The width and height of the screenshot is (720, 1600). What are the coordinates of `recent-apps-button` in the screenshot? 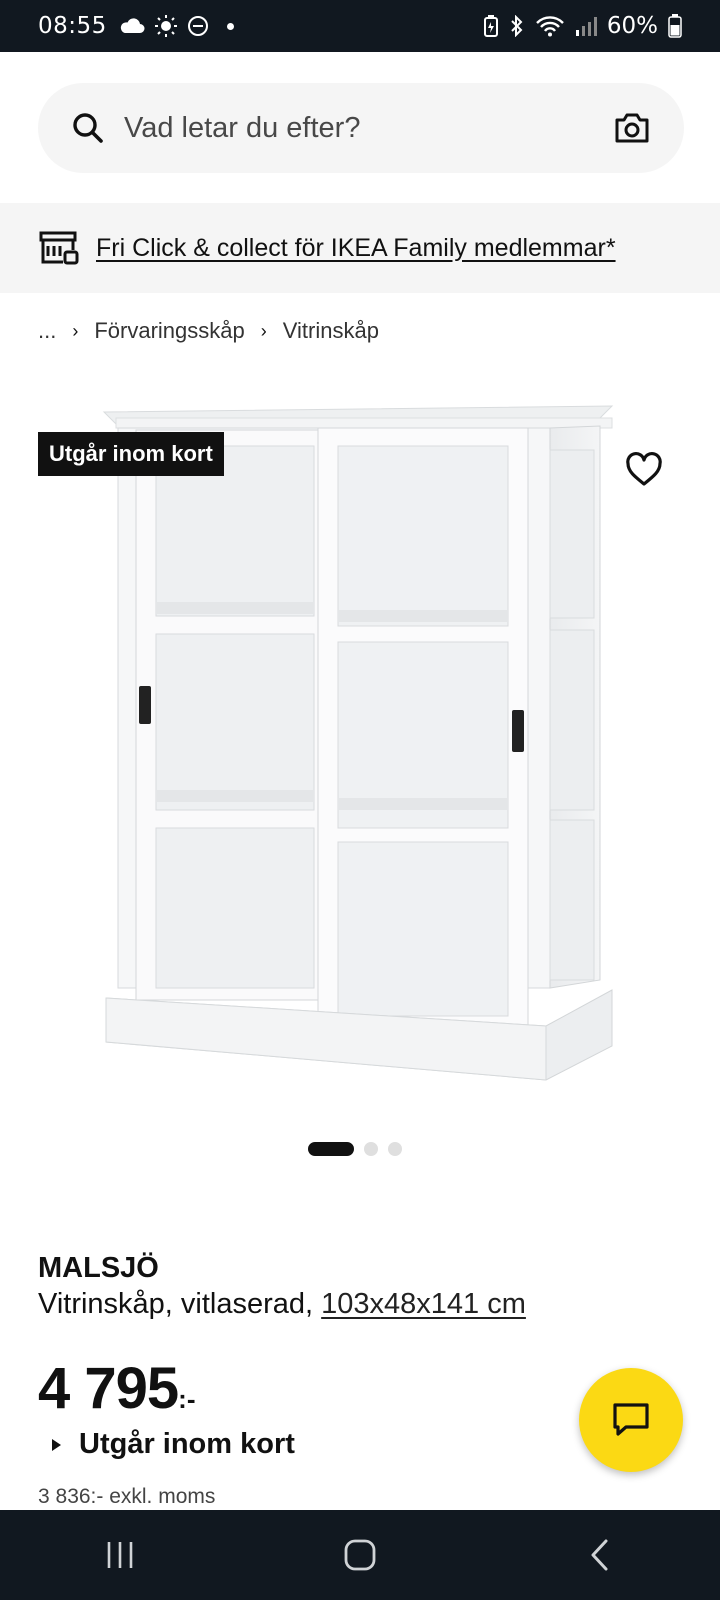 It's located at (120, 1555).